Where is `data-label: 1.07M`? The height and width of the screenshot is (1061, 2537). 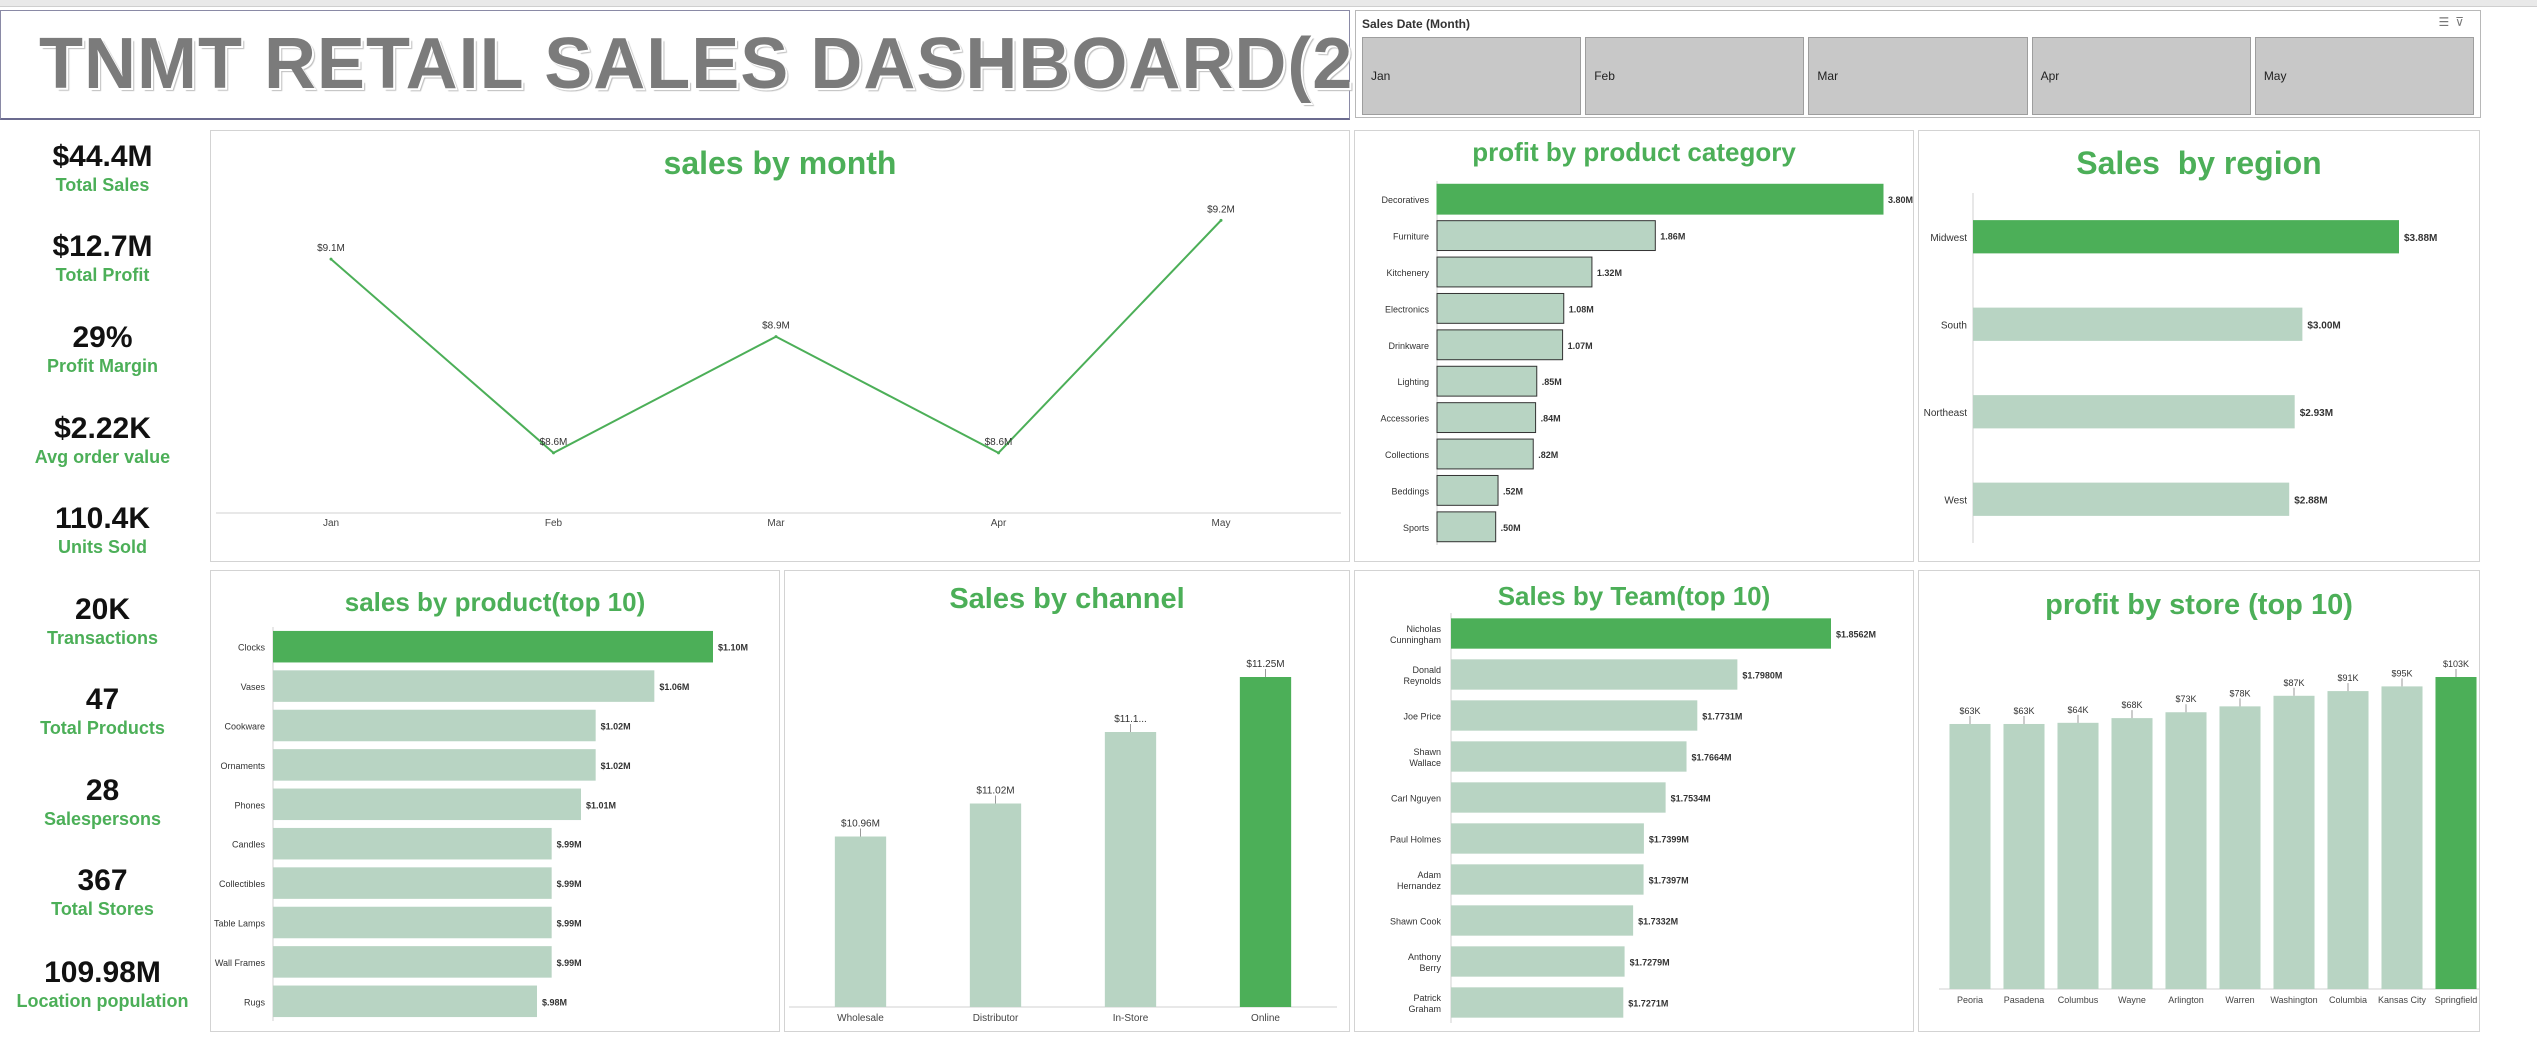 data-label: 1.07M is located at coordinates (1580, 346).